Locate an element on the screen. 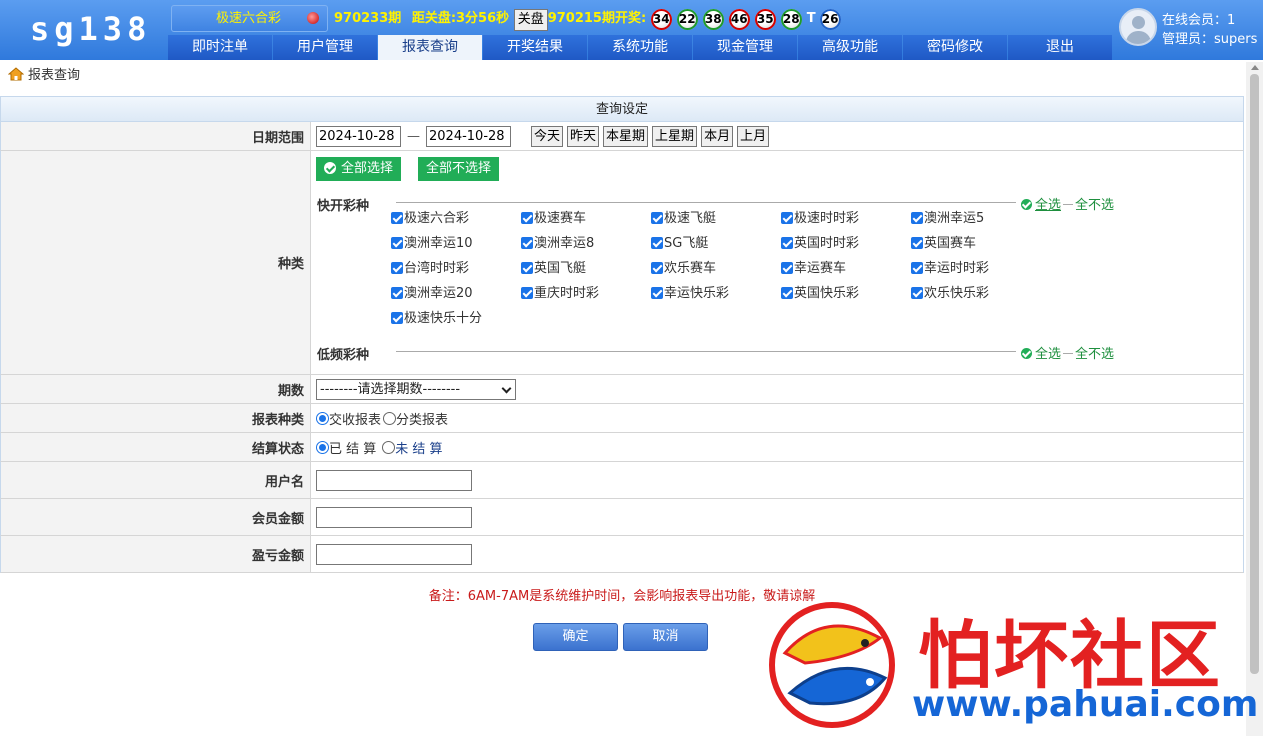  lottery-selector-label: 极速六合彩 is located at coordinates (249, 18).